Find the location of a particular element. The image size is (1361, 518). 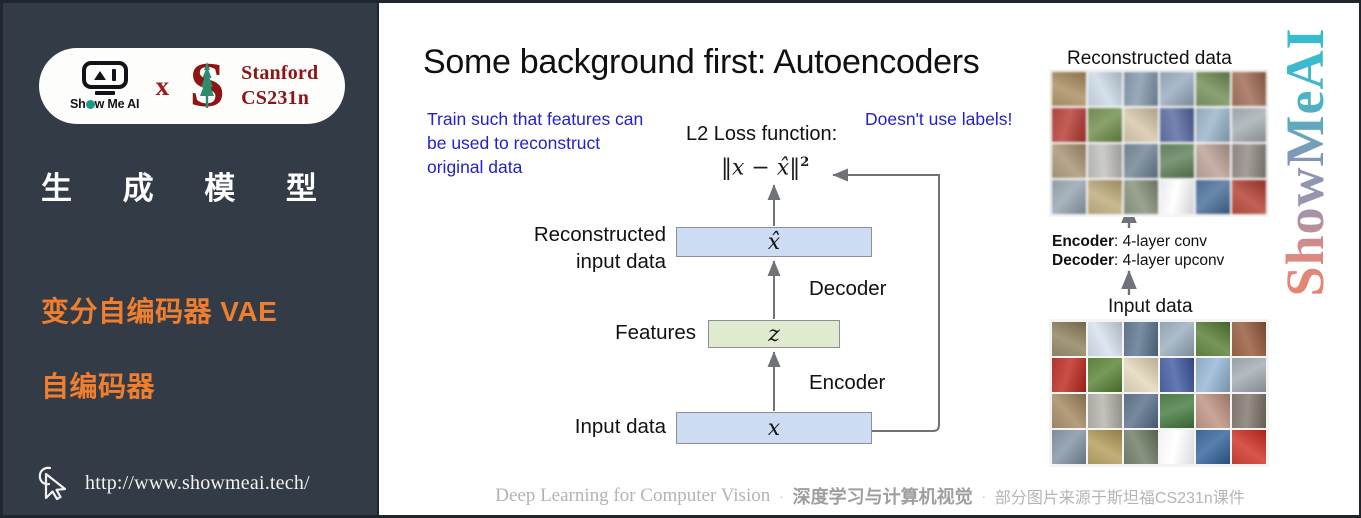

logo-cross-symbol: x is located at coordinates (162, 85).